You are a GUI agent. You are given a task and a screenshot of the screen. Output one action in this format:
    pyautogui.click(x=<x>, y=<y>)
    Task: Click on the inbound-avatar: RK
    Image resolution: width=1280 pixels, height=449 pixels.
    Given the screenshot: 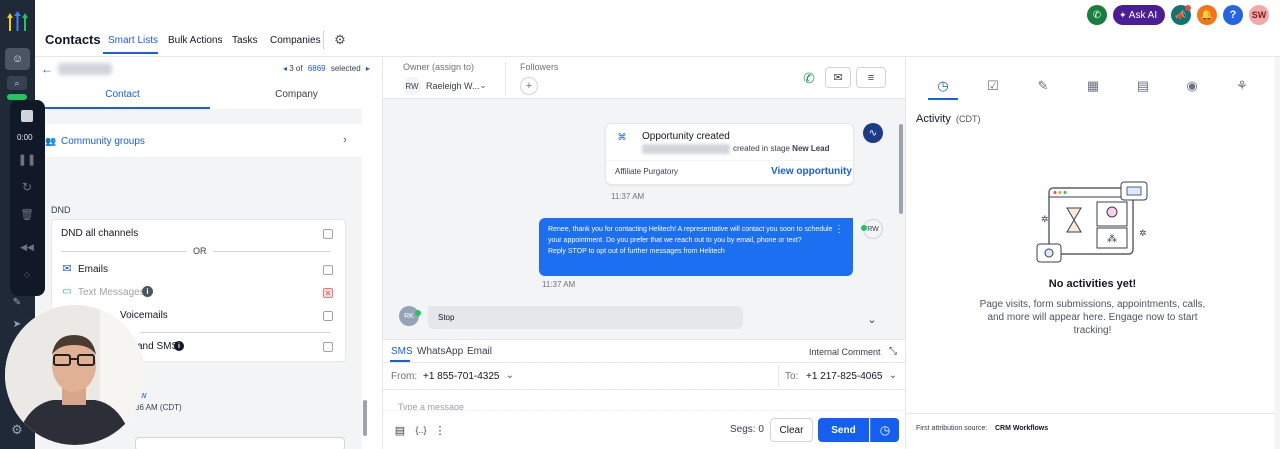 What is the action you would take?
    pyautogui.click(x=409, y=316)
    